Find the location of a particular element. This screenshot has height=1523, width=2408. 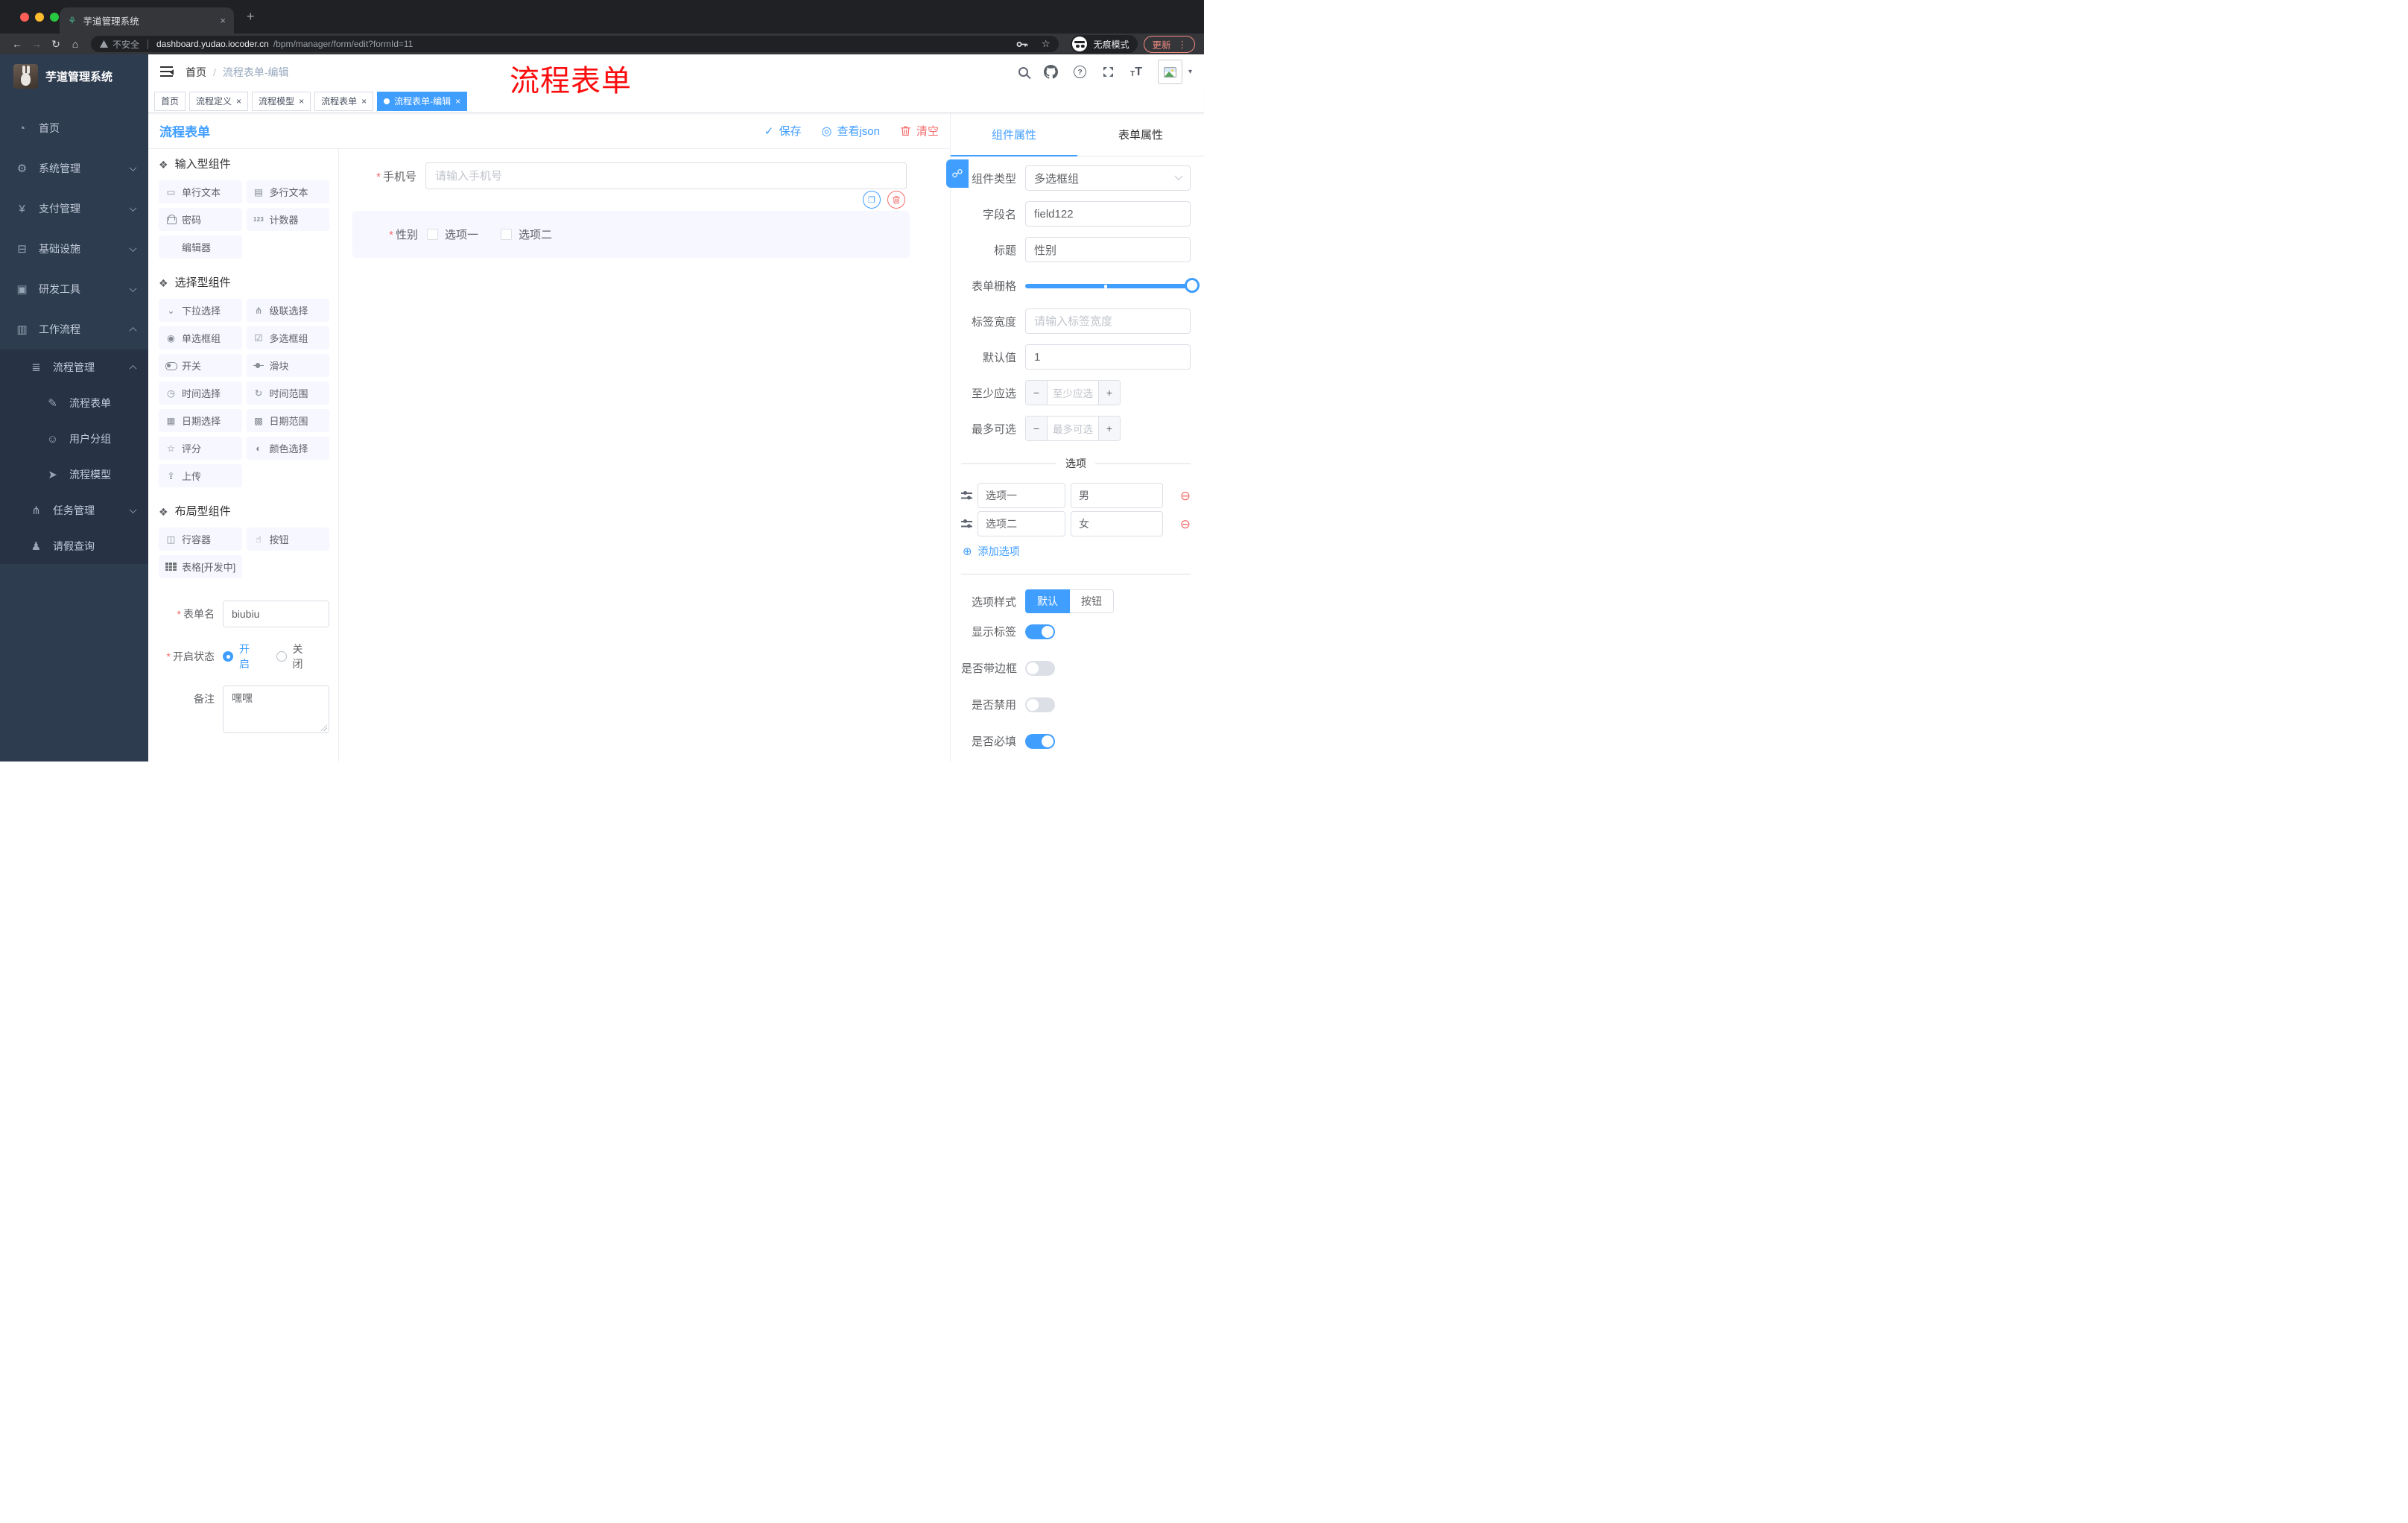

palette-item: 滑块 is located at coordinates (287, 365).